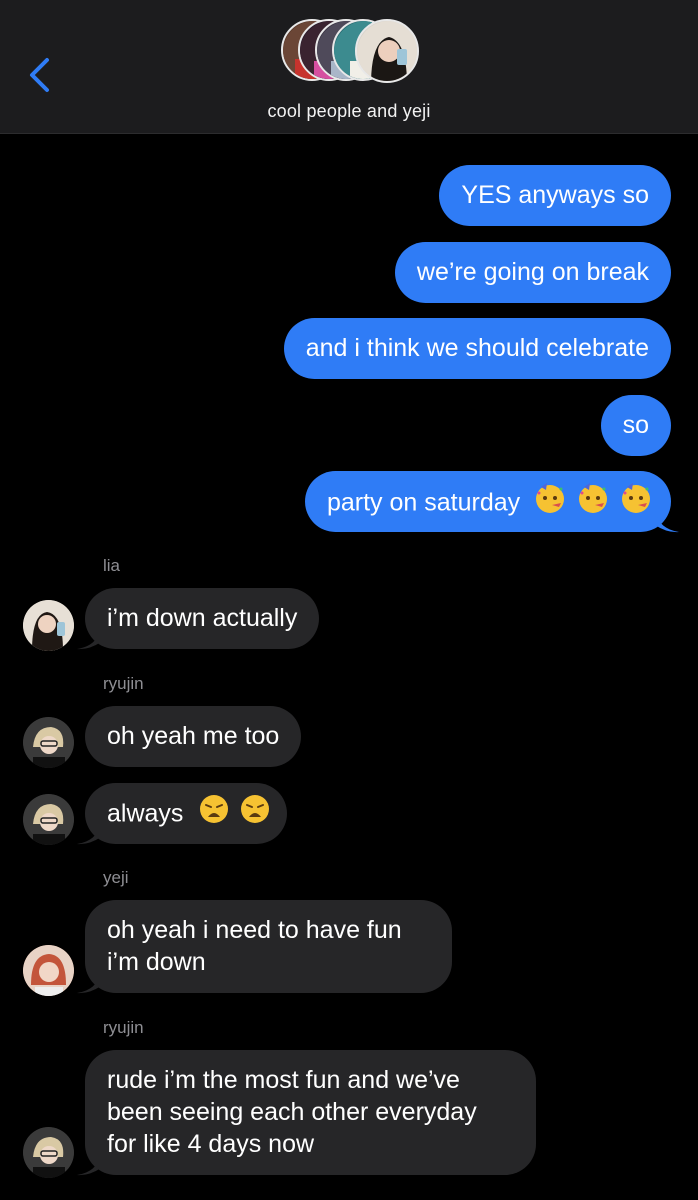 Image resolution: width=698 pixels, height=1200 pixels. I want to click on message-text: YES anyways so, so click(555, 195).